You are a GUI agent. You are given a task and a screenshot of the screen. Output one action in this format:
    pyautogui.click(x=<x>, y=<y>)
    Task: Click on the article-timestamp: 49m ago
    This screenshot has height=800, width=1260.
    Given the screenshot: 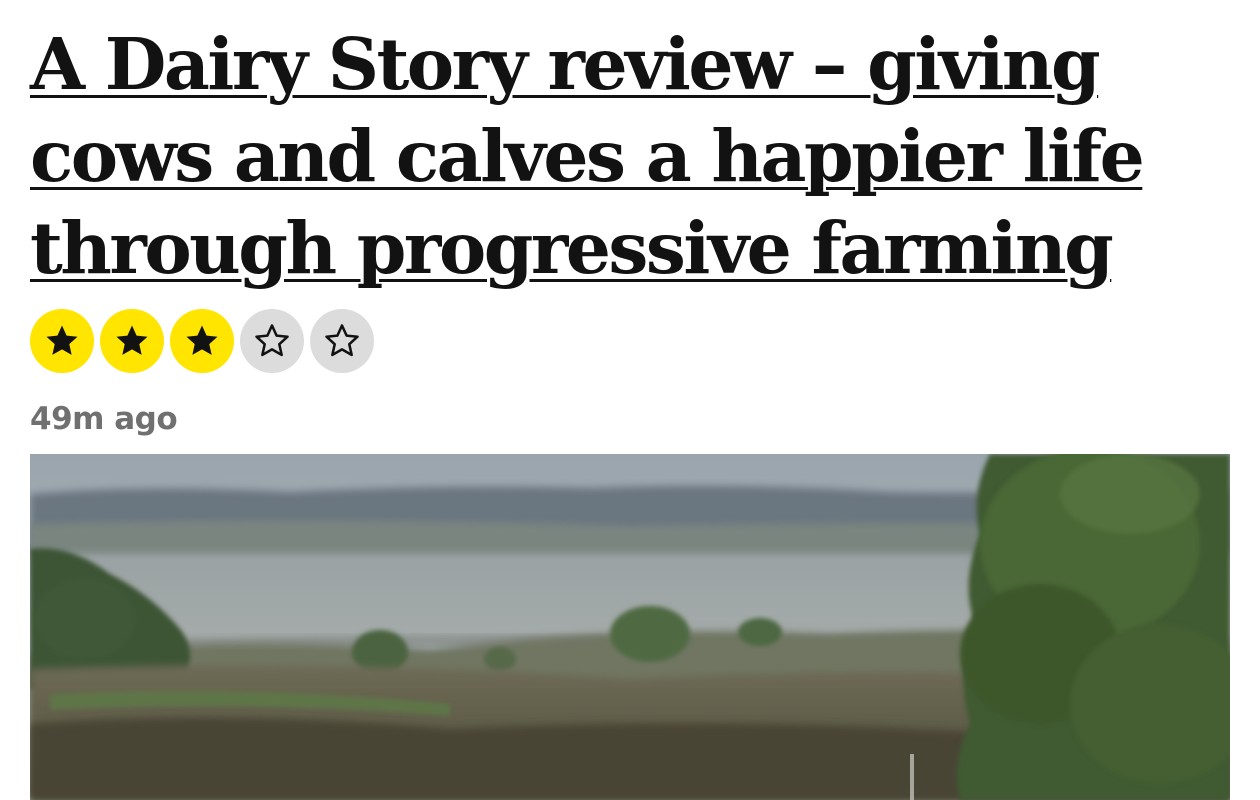 What is the action you would take?
    pyautogui.click(x=104, y=419)
    